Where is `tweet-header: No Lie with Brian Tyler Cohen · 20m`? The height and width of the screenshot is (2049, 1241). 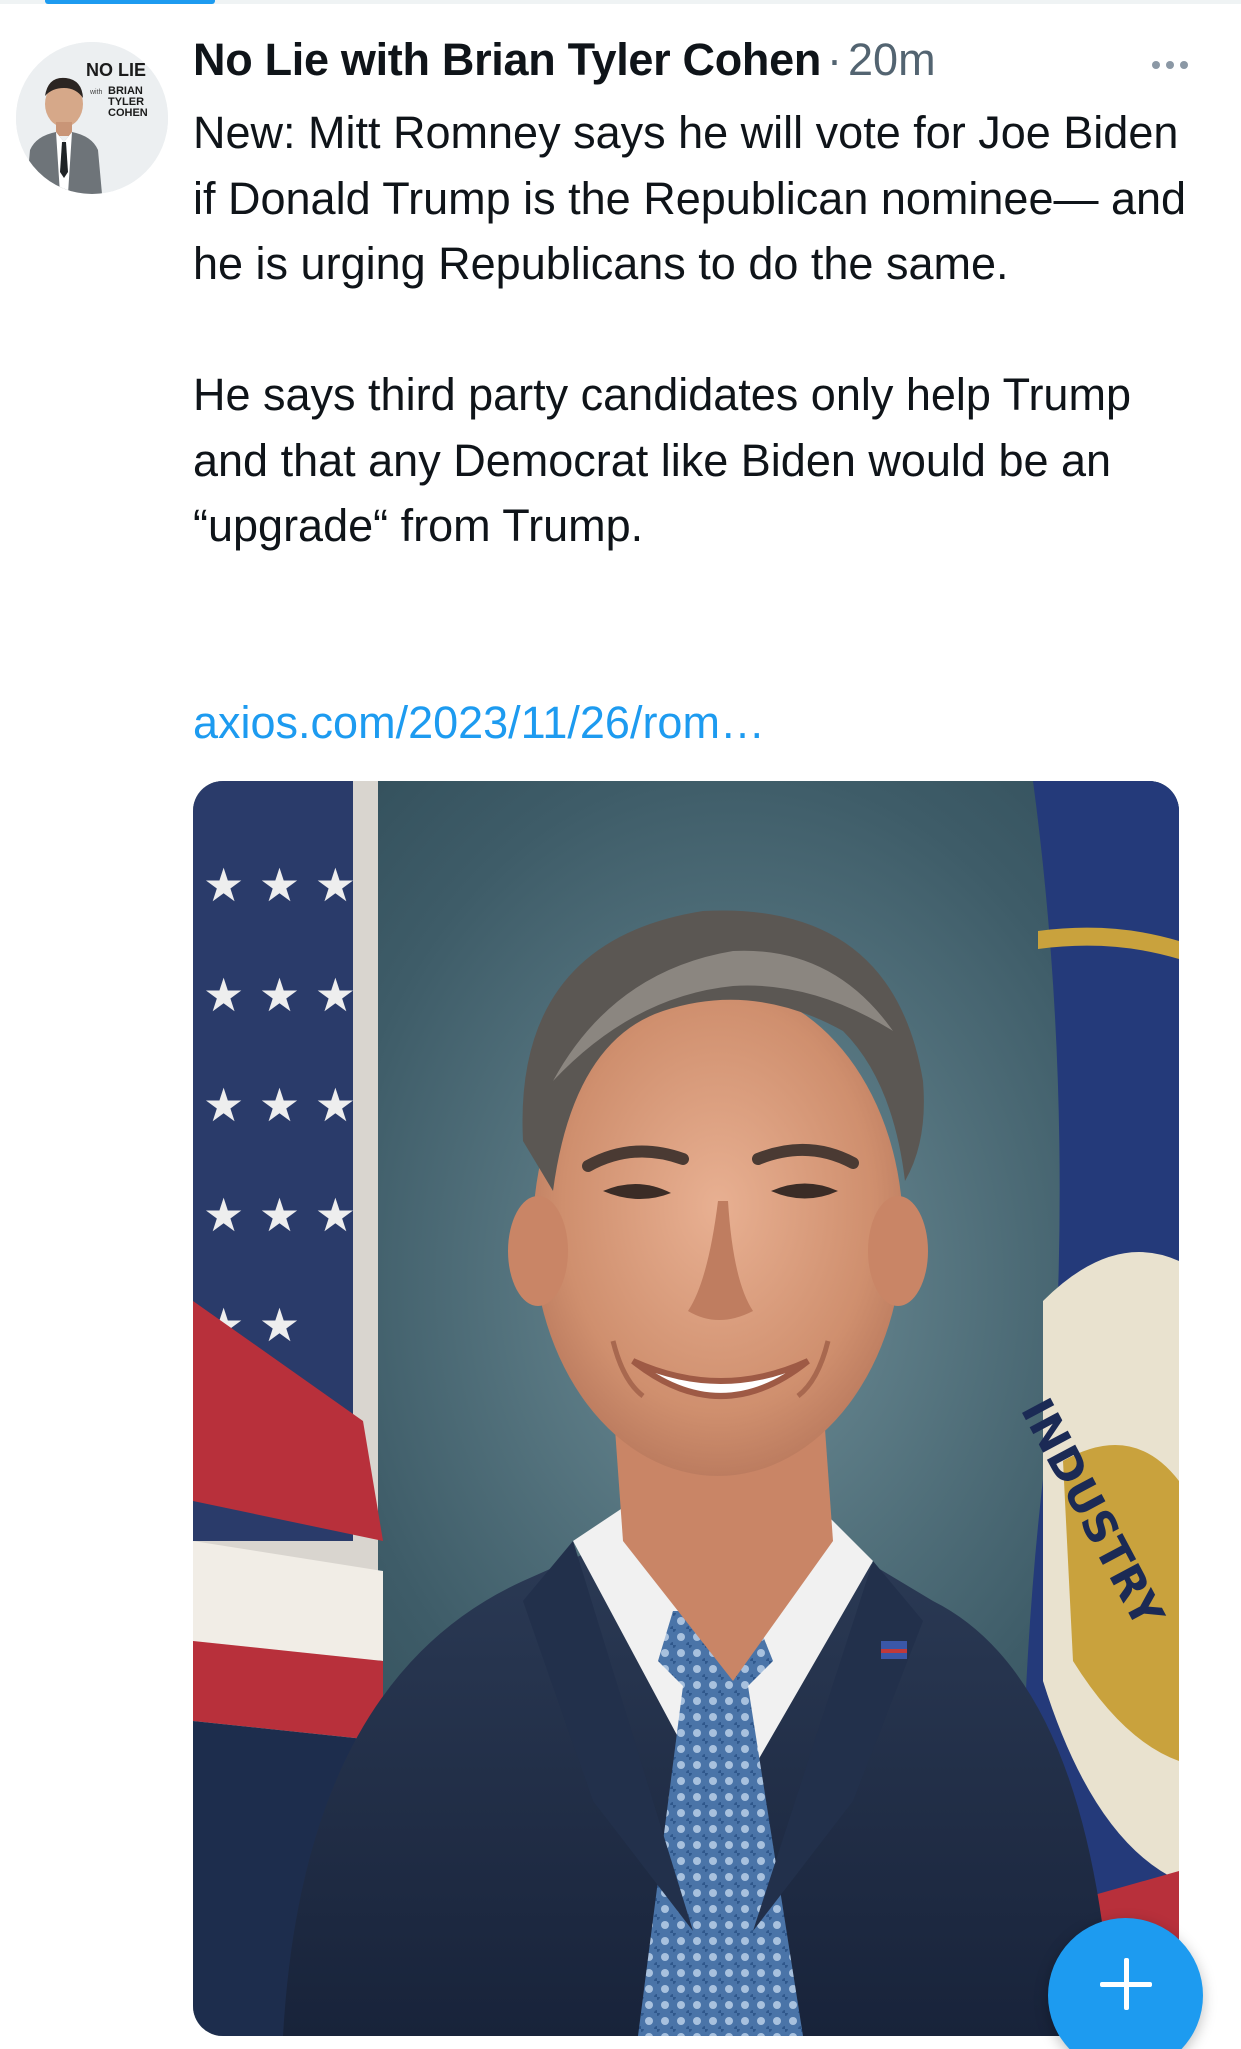
tweet-header: No Lie with Brian Tyler Cohen · 20m is located at coordinates (693, 65).